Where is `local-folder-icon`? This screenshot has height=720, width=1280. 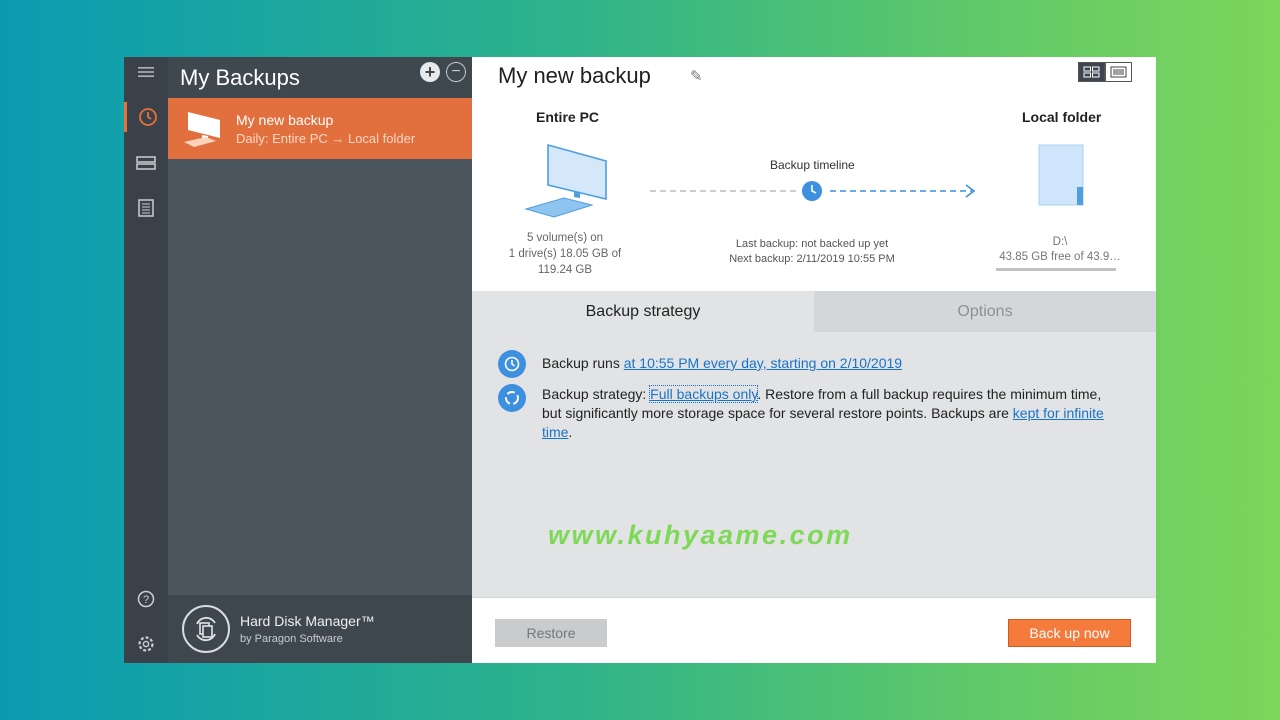
local-folder-icon is located at coordinates (1062, 176).